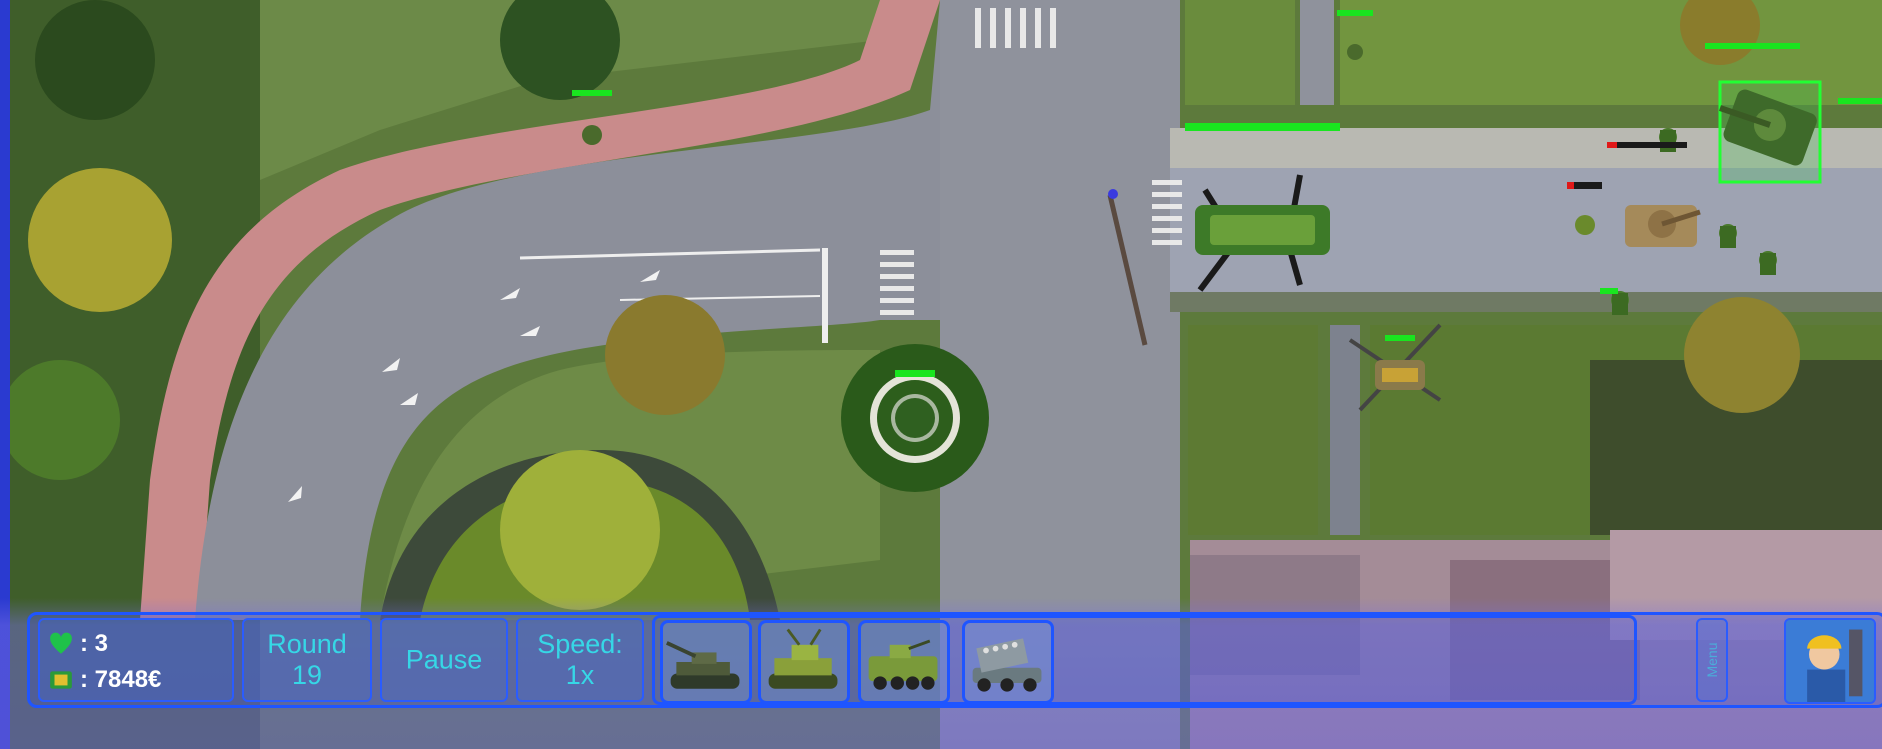  I want to click on unit-card-aa-tank, so click(804, 662).